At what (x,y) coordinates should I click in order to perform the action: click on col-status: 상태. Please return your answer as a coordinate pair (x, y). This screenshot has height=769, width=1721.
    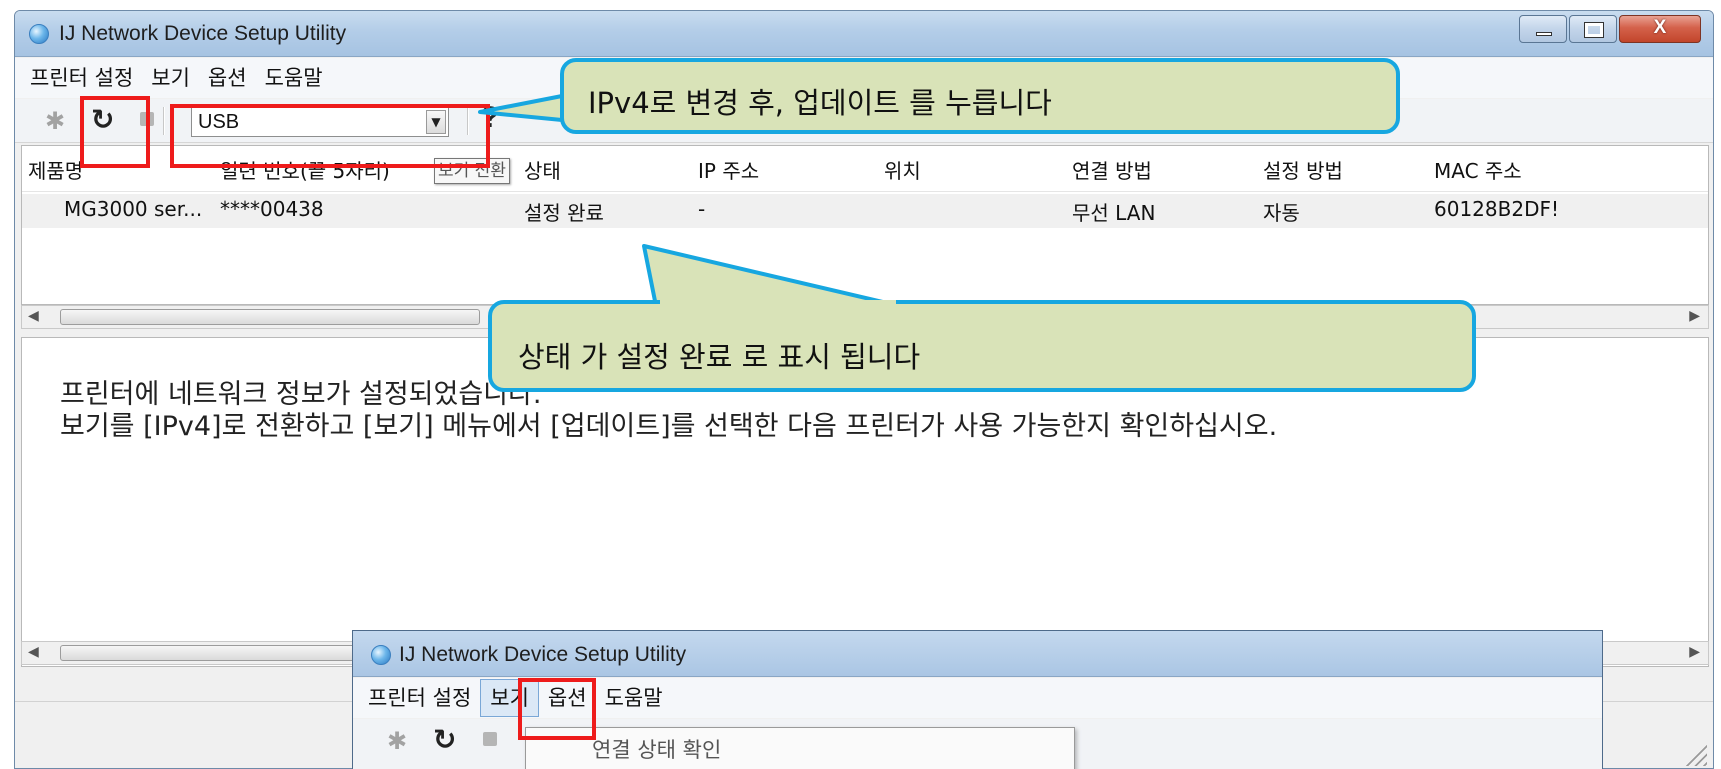
    Looking at the image, I should click on (542, 169).